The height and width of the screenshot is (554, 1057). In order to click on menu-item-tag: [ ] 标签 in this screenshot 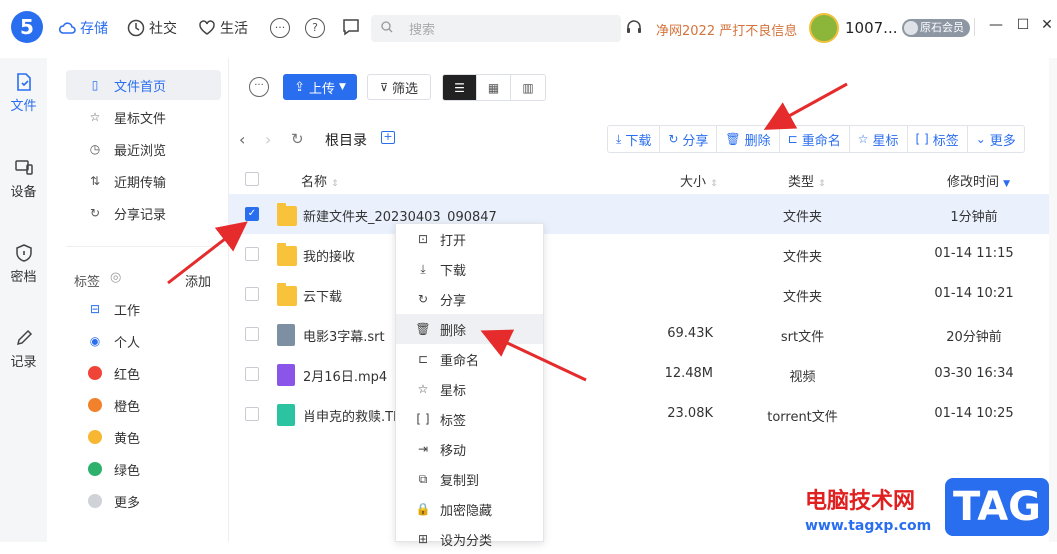, I will do `click(469, 419)`.